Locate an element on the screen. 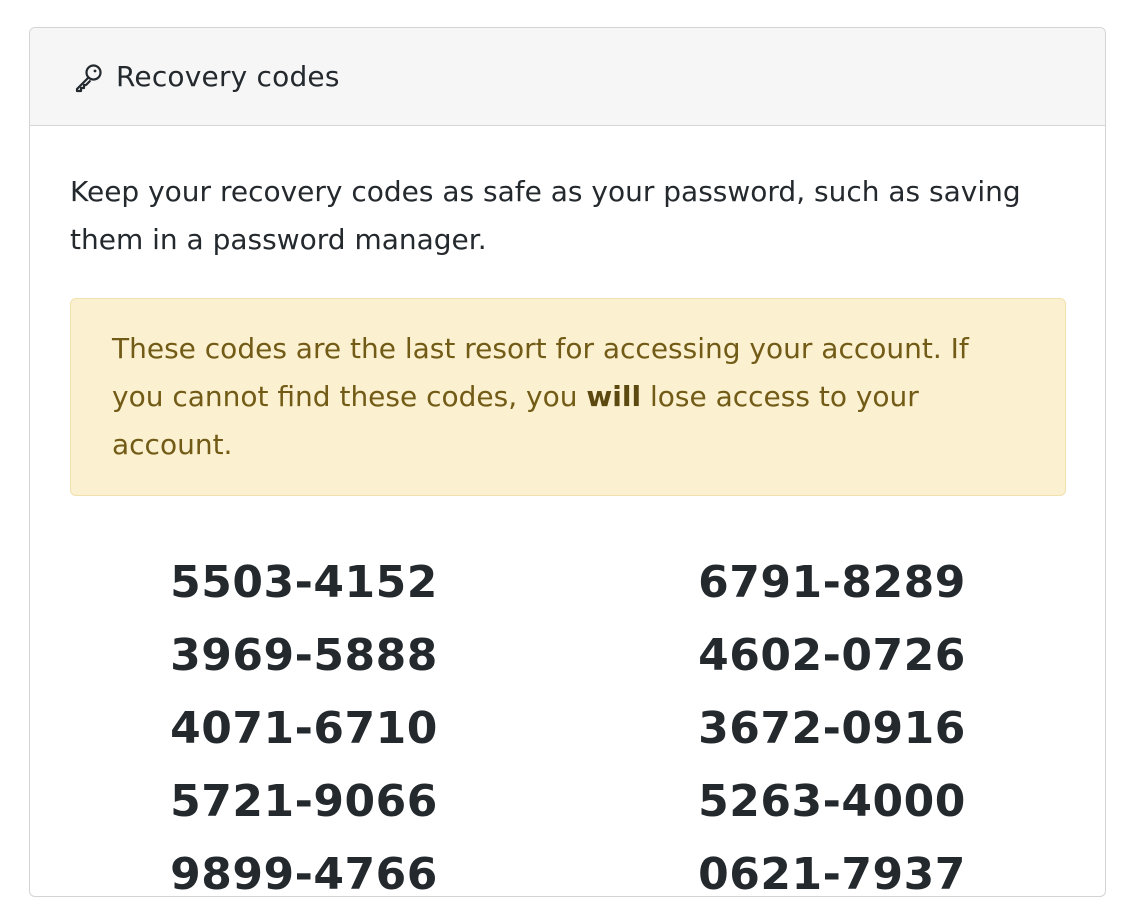  recovery-code: 9899-4766 is located at coordinates (304, 873).